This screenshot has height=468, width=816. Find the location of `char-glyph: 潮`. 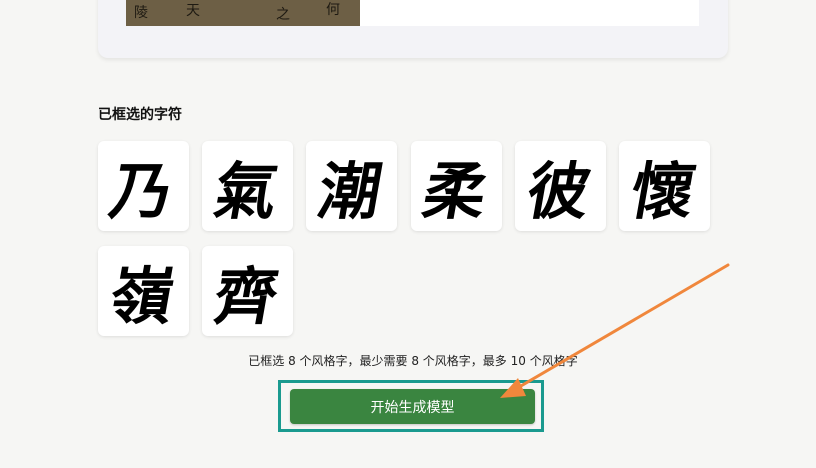

char-glyph: 潮 is located at coordinates (350, 191).